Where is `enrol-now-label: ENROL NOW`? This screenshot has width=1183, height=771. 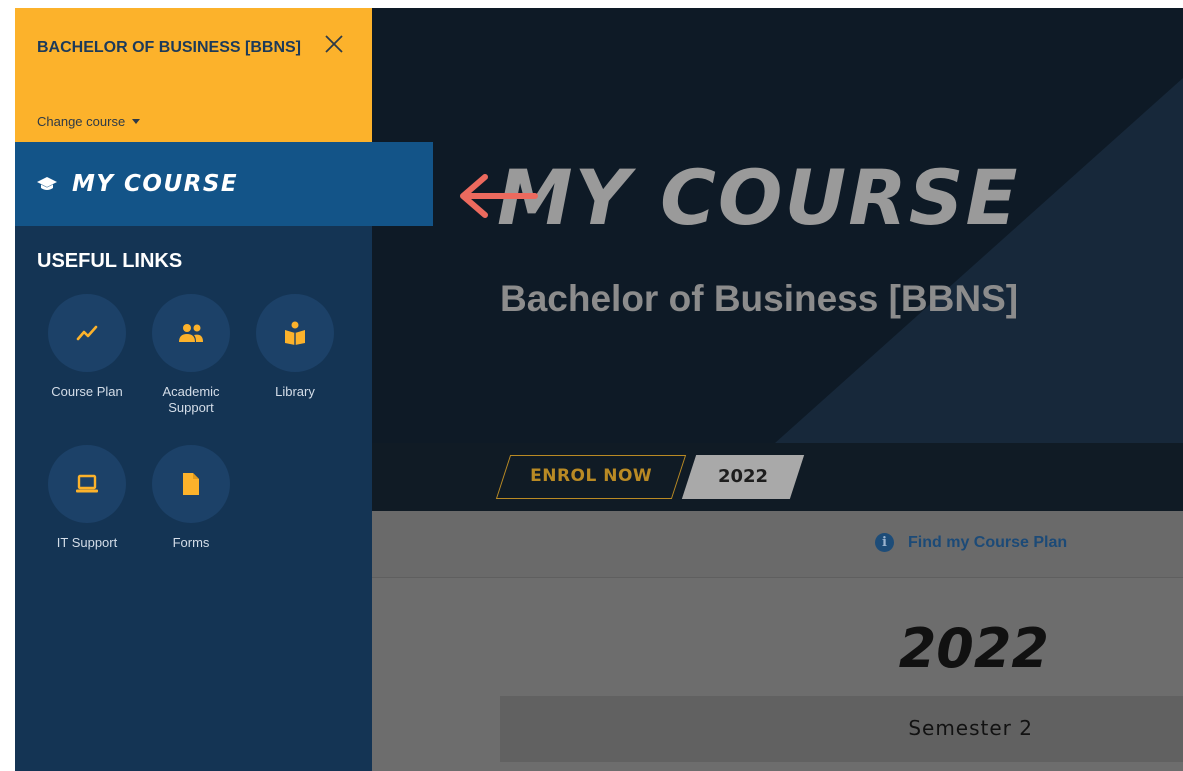
enrol-now-label: ENROL NOW is located at coordinates (591, 476).